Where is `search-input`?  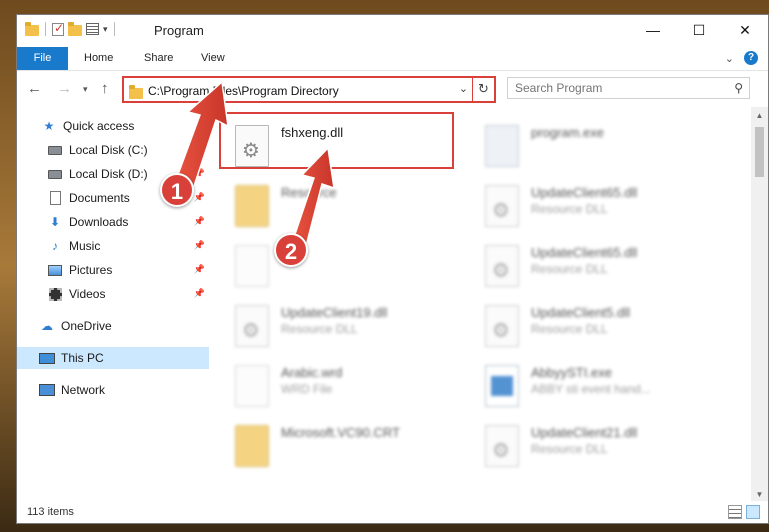
search-input is located at coordinates (620, 88).